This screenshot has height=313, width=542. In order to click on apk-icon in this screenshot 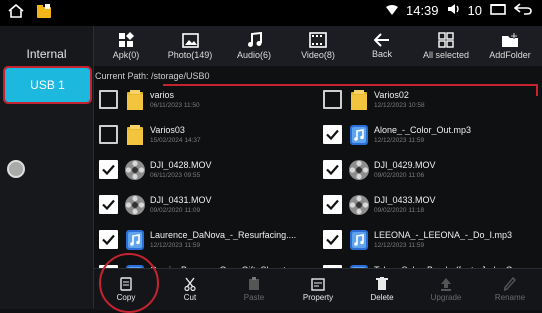, I will do `click(126, 39)`.